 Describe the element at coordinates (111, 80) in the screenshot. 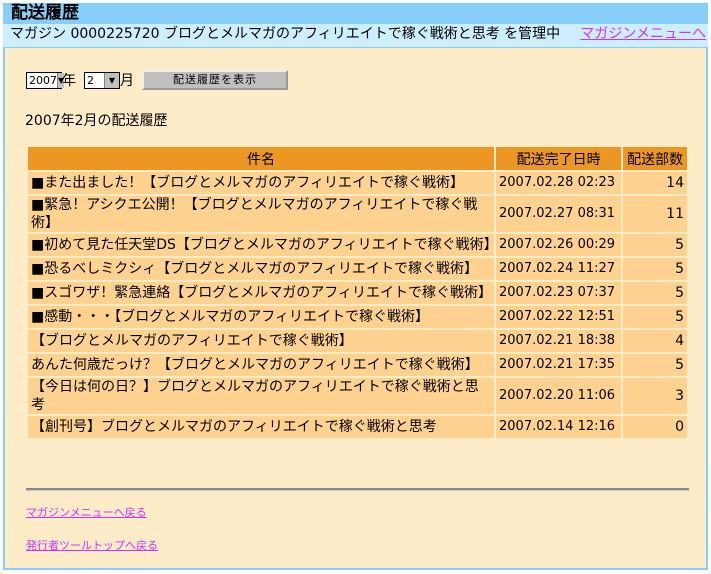

I see `chevron-down-icon: ▼` at that location.